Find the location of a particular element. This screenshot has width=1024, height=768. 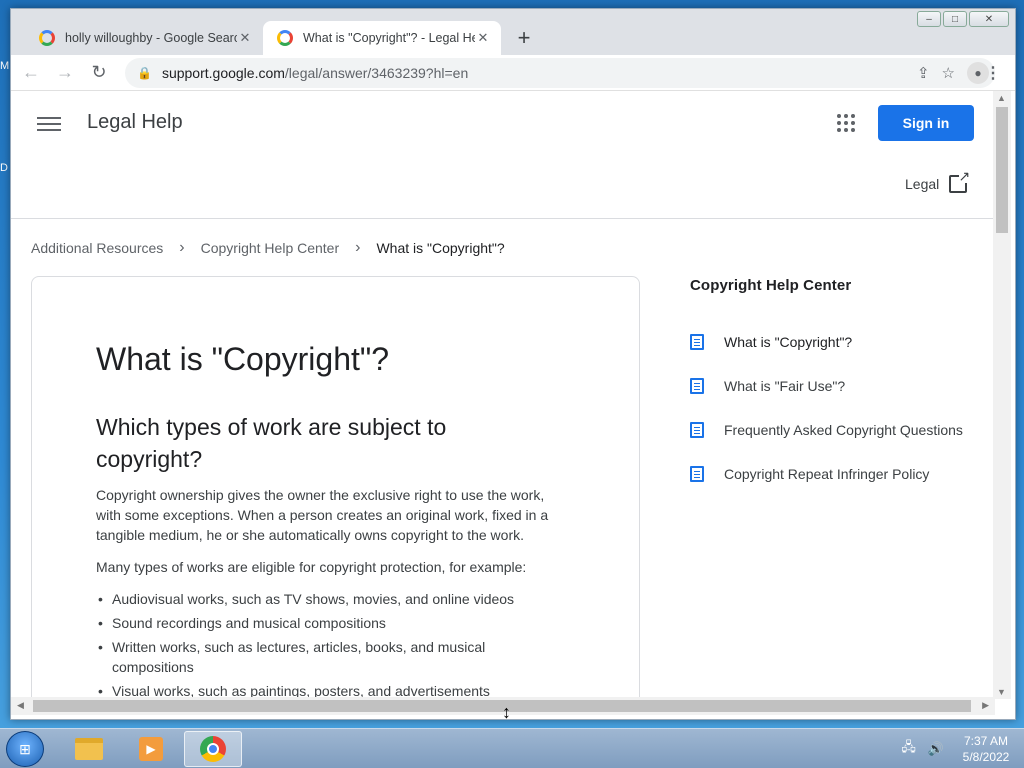

sidebar-item-fair-use: What is "Fair Use"? is located at coordinates (840, 386).